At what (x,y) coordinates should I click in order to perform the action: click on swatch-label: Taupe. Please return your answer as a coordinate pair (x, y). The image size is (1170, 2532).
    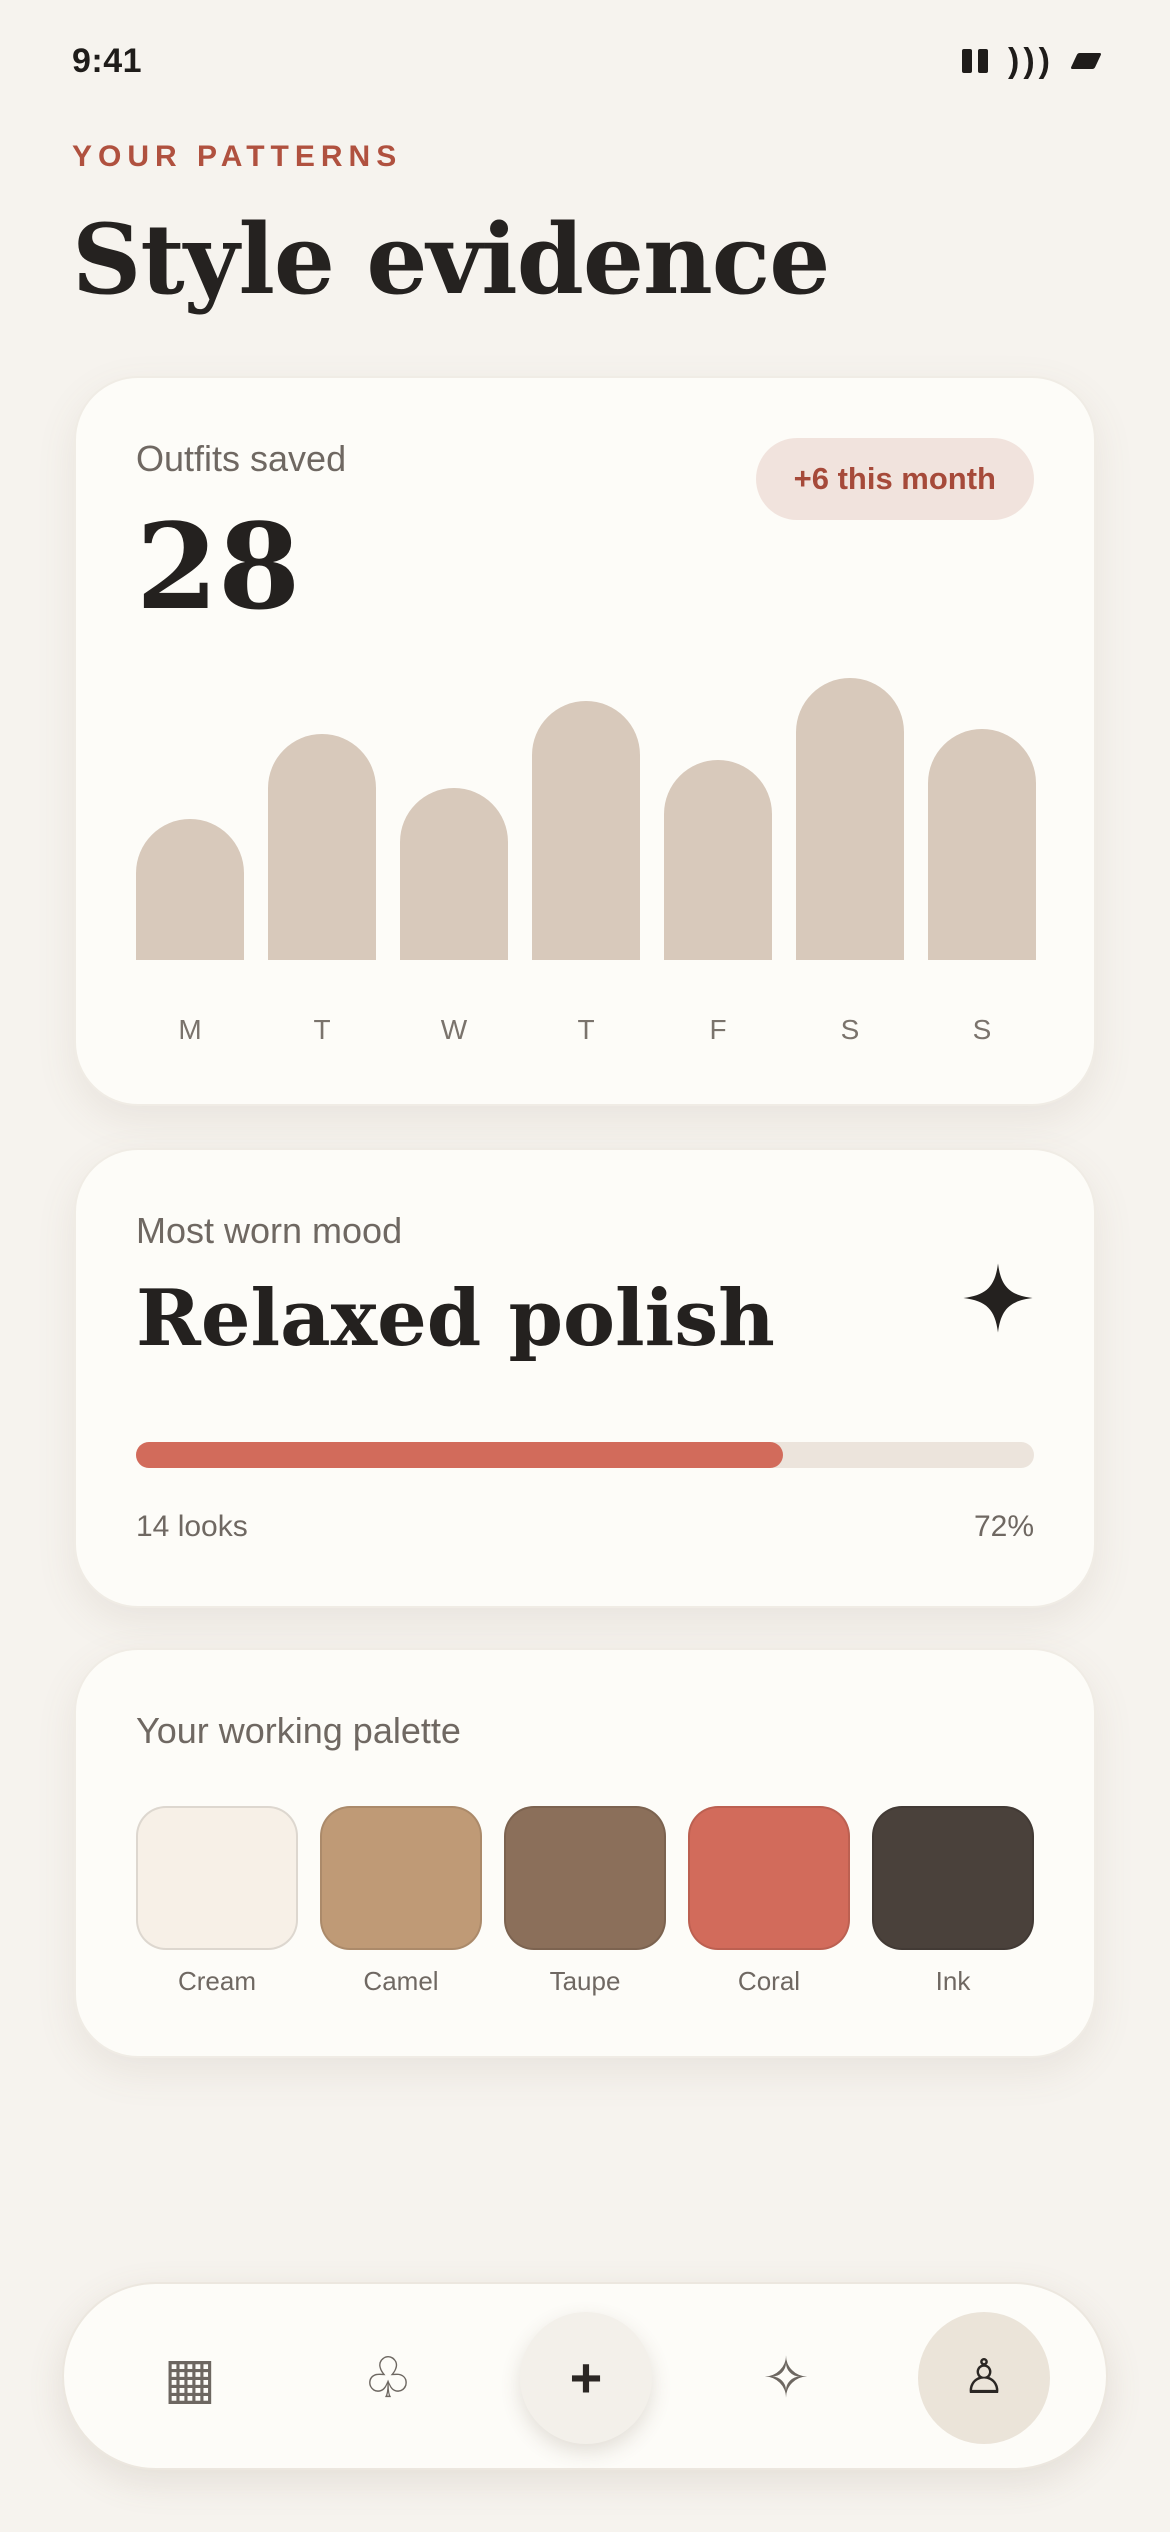
    Looking at the image, I should click on (585, 1981).